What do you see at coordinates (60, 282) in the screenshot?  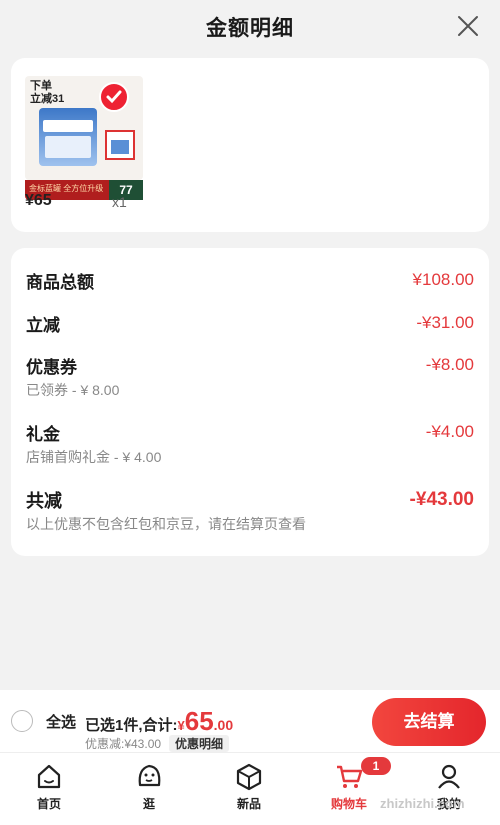 I see `detail-label: 商品总额` at bounding box center [60, 282].